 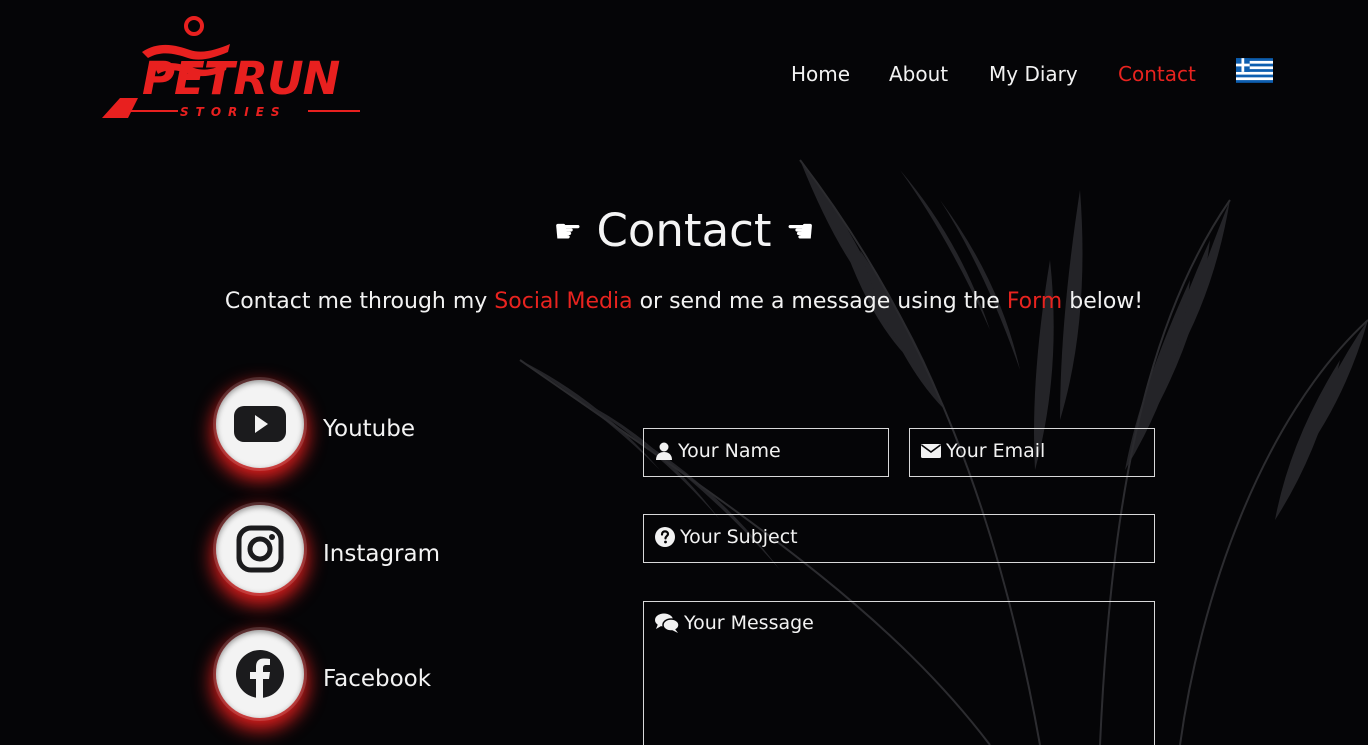 What do you see at coordinates (931, 451) in the screenshot?
I see `envelope-icon` at bounding box center [931, 451].